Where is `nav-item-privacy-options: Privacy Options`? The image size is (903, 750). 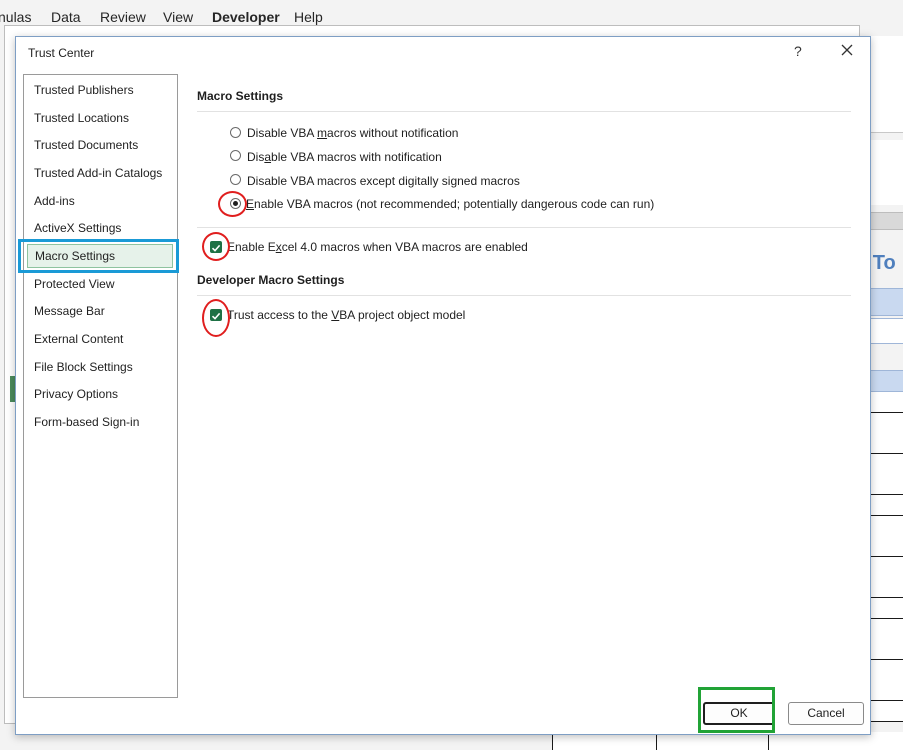
nav-item-privacy-options: Privacy Options is located at coordinates (100, 394).